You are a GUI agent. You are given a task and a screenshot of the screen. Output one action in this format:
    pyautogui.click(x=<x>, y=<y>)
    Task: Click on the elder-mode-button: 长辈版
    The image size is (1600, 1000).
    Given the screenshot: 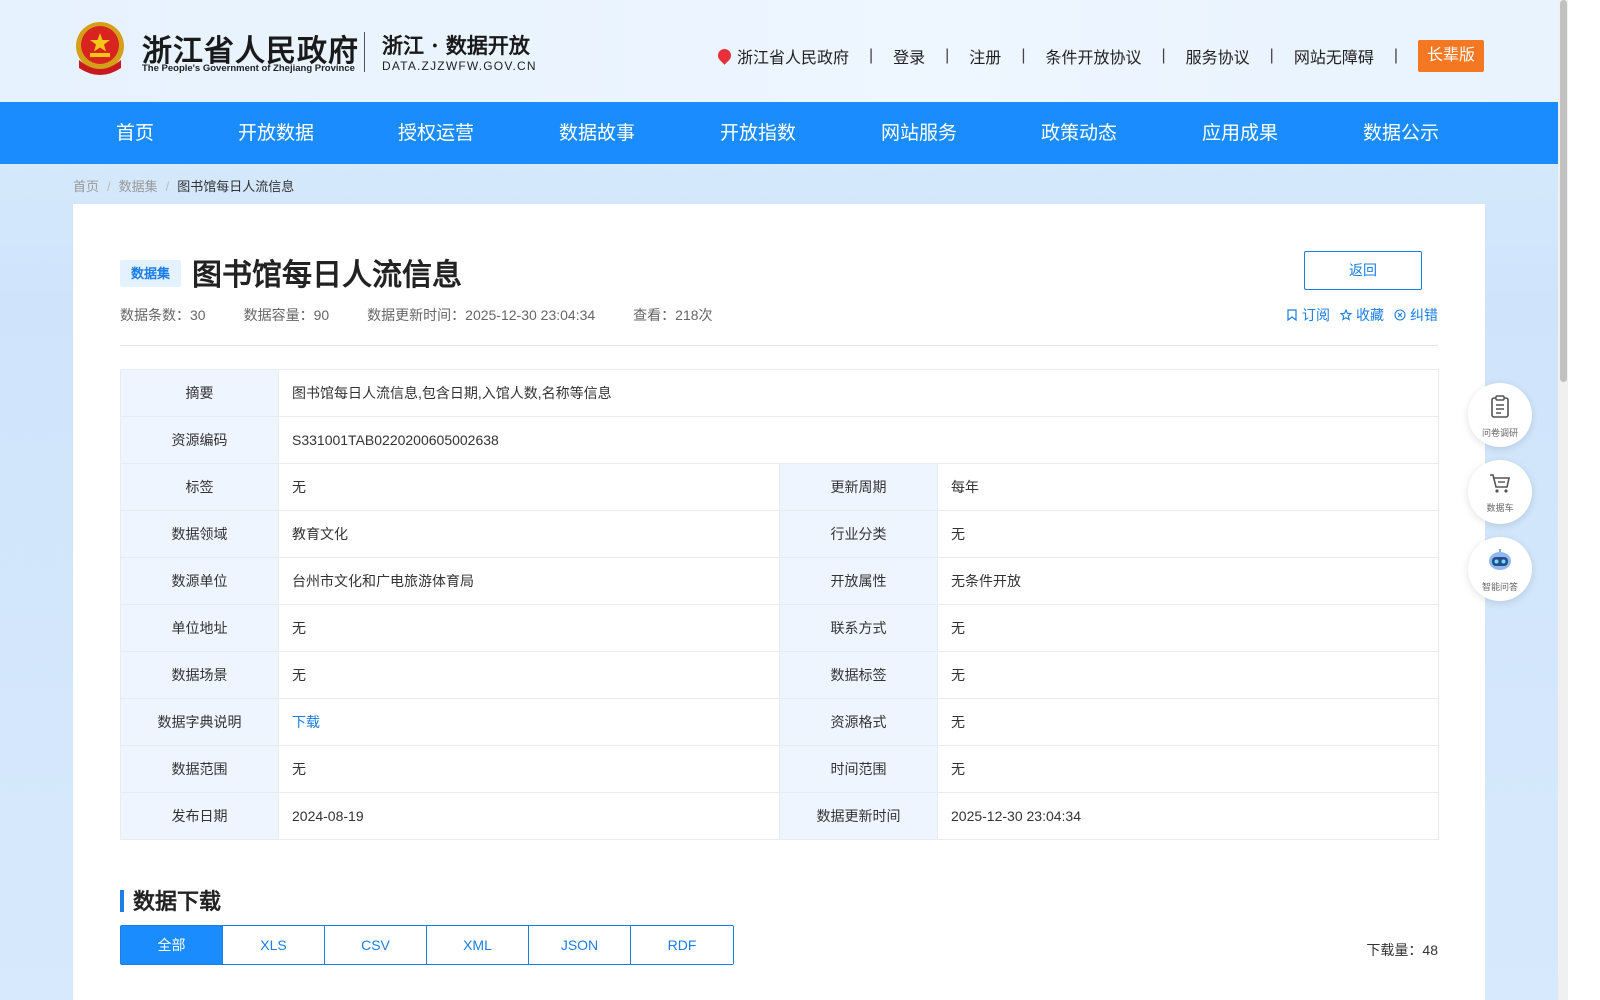 What is the action you would take?
    pyautogui.click(x=1450, y=56)
    